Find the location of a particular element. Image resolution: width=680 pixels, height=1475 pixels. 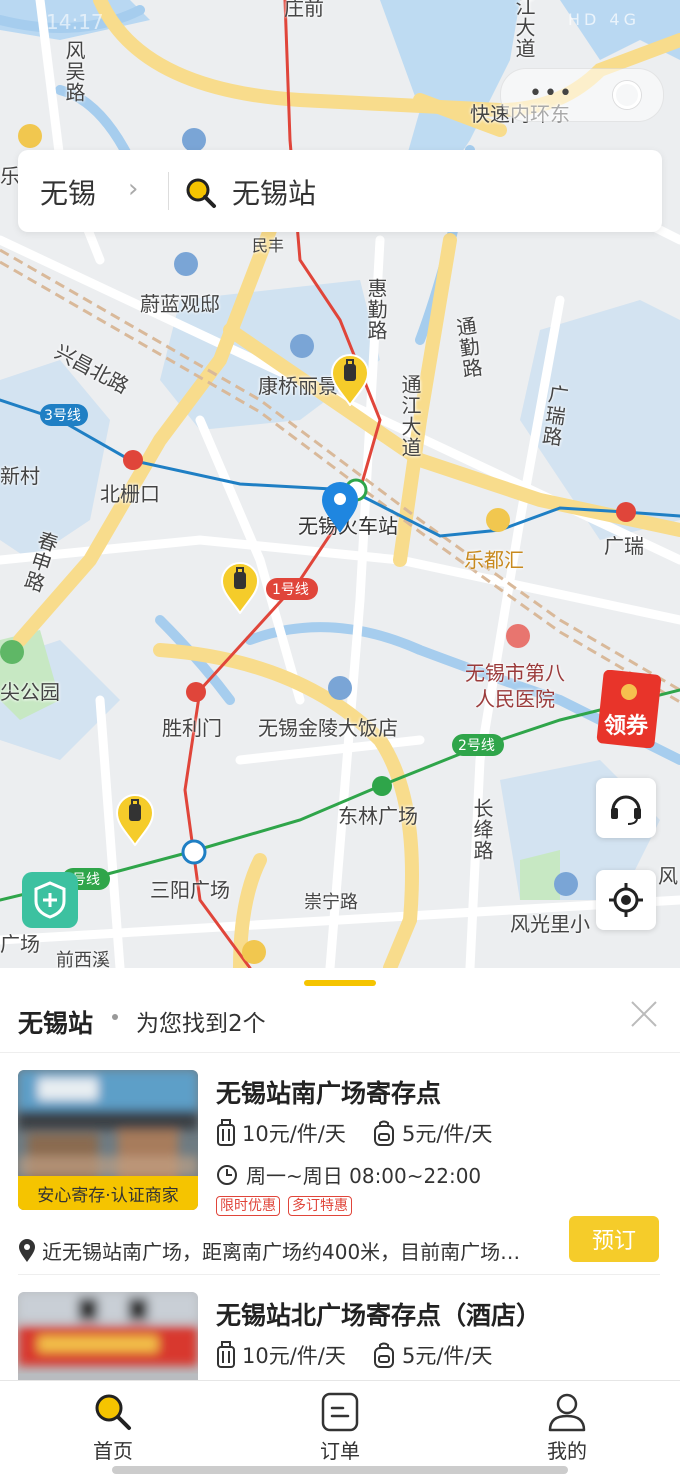

headset-icon is located at coordinates (626, 810).